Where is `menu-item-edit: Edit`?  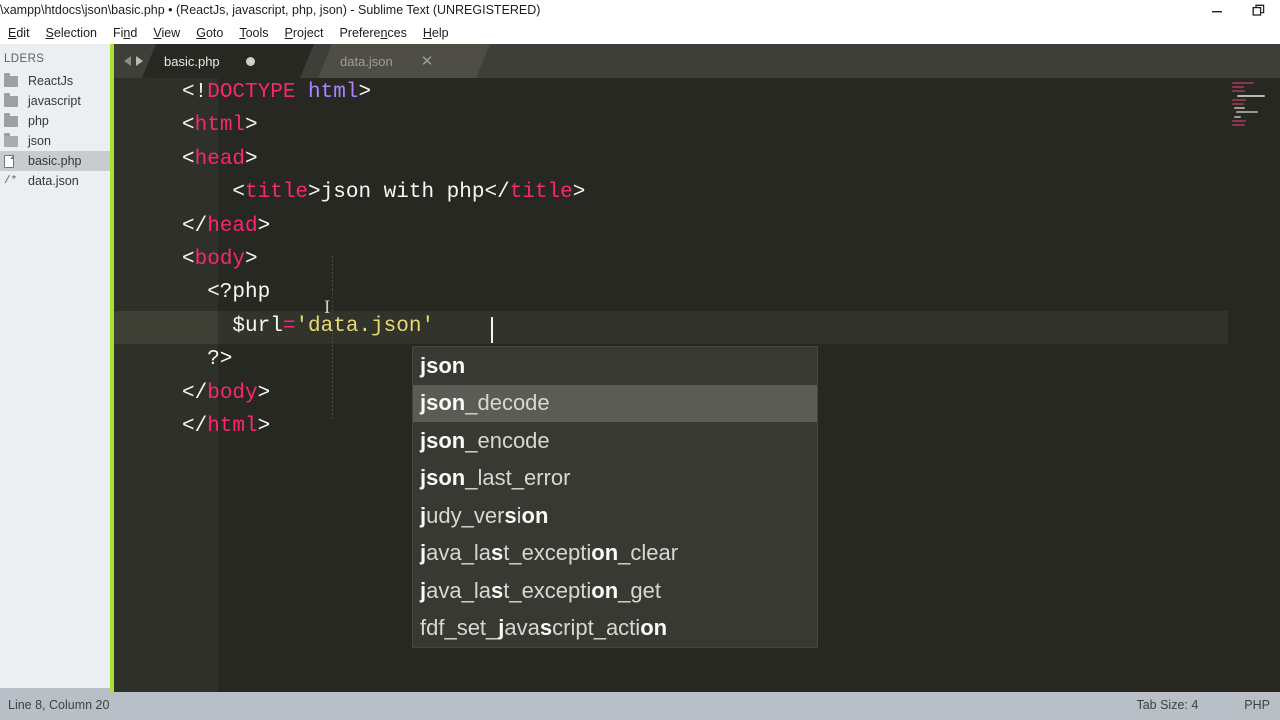 menu-item-edit: Edit is located at coordinates (19, 33).